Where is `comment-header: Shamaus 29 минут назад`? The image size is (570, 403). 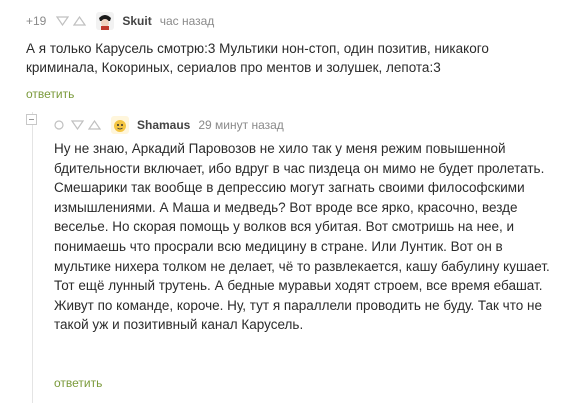 comment-header: Shamaus 29 минут назад is located at coordinates (169, 125).